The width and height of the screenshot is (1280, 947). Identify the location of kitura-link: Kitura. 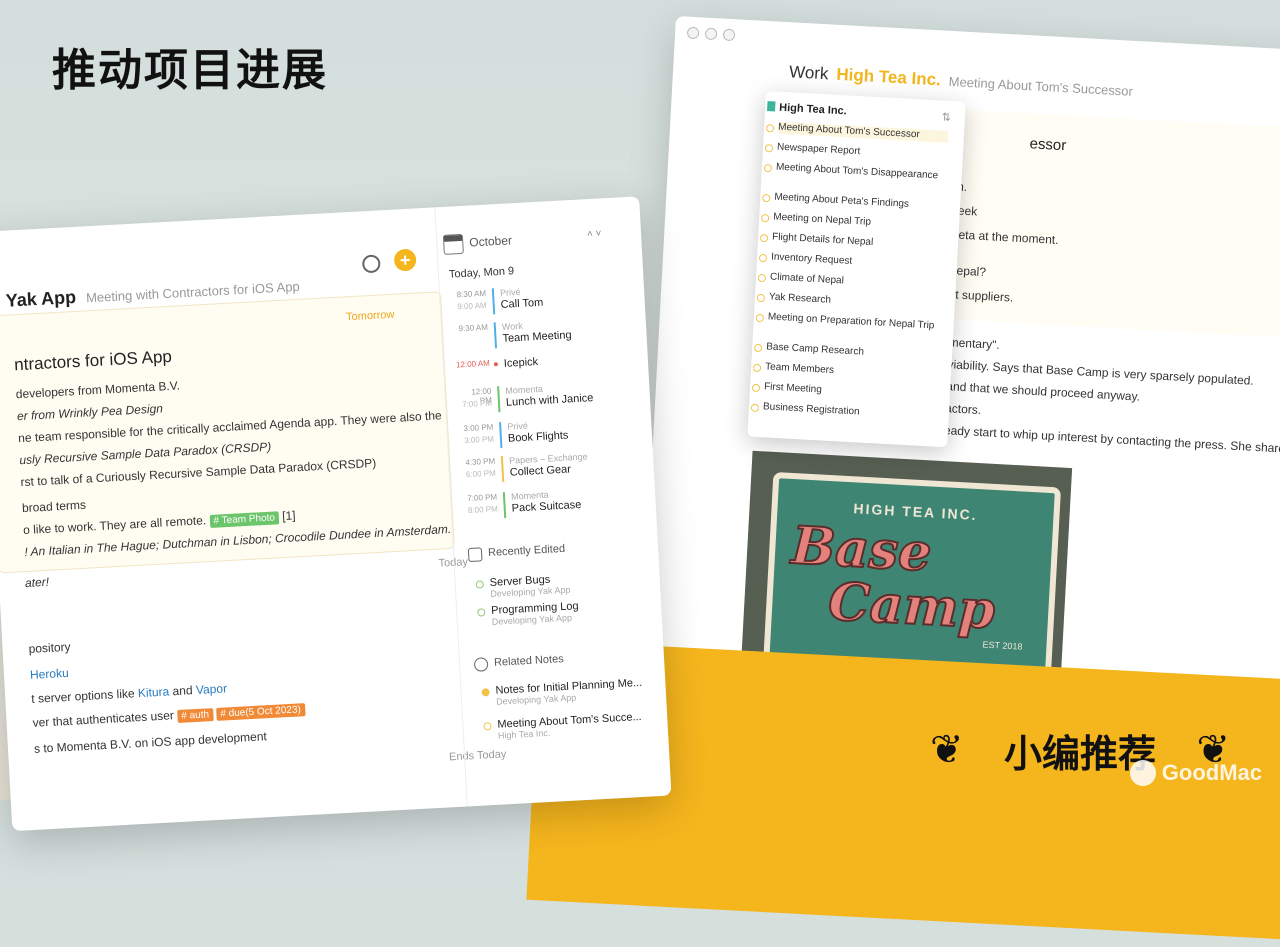
(154, 692).